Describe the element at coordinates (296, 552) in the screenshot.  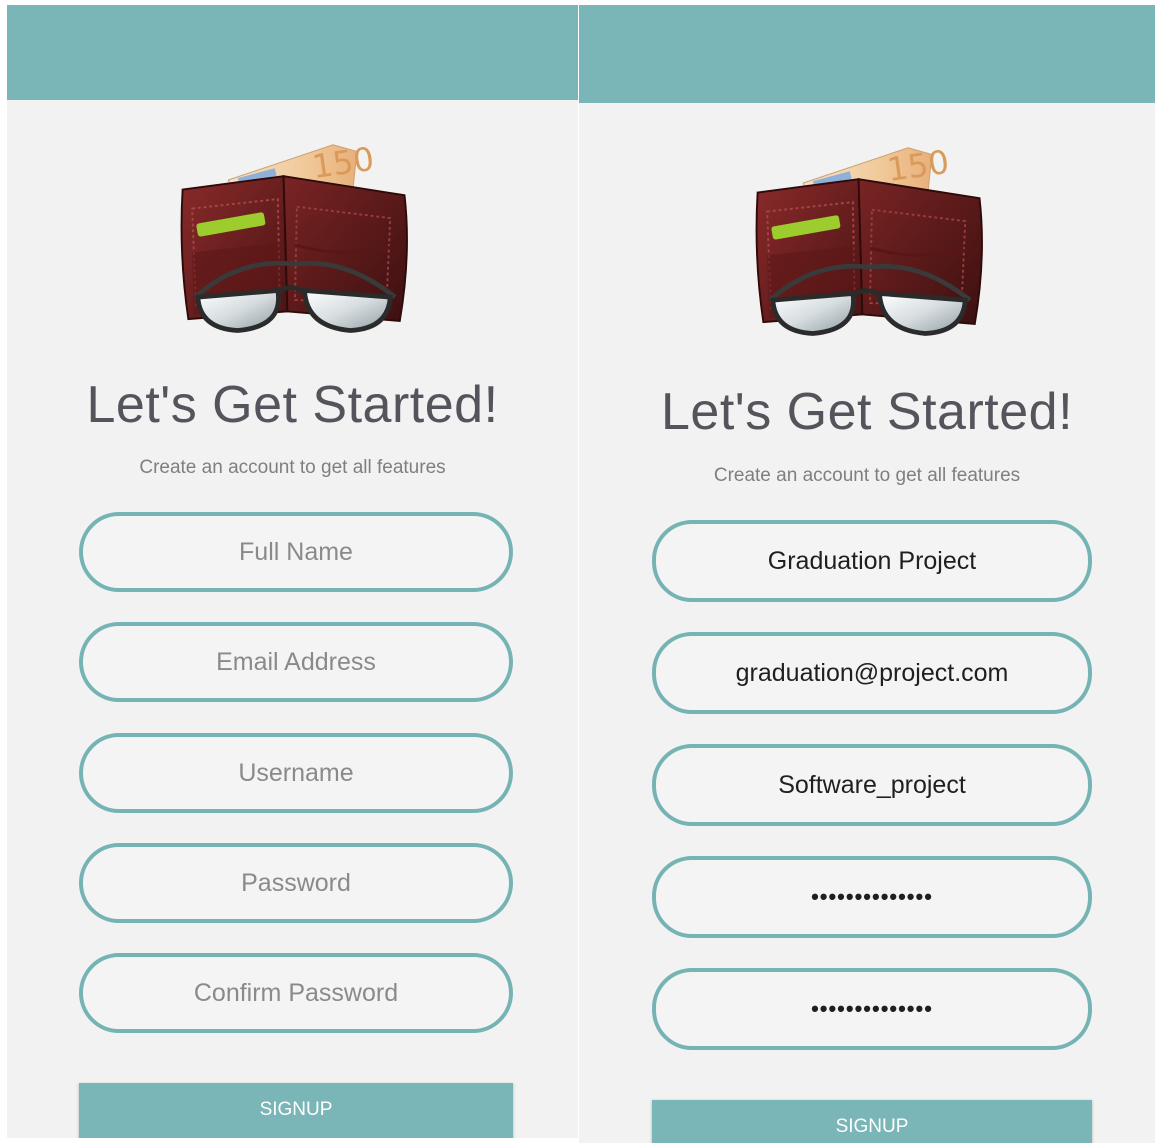
I see `full-name-field: Full Name` at that location.